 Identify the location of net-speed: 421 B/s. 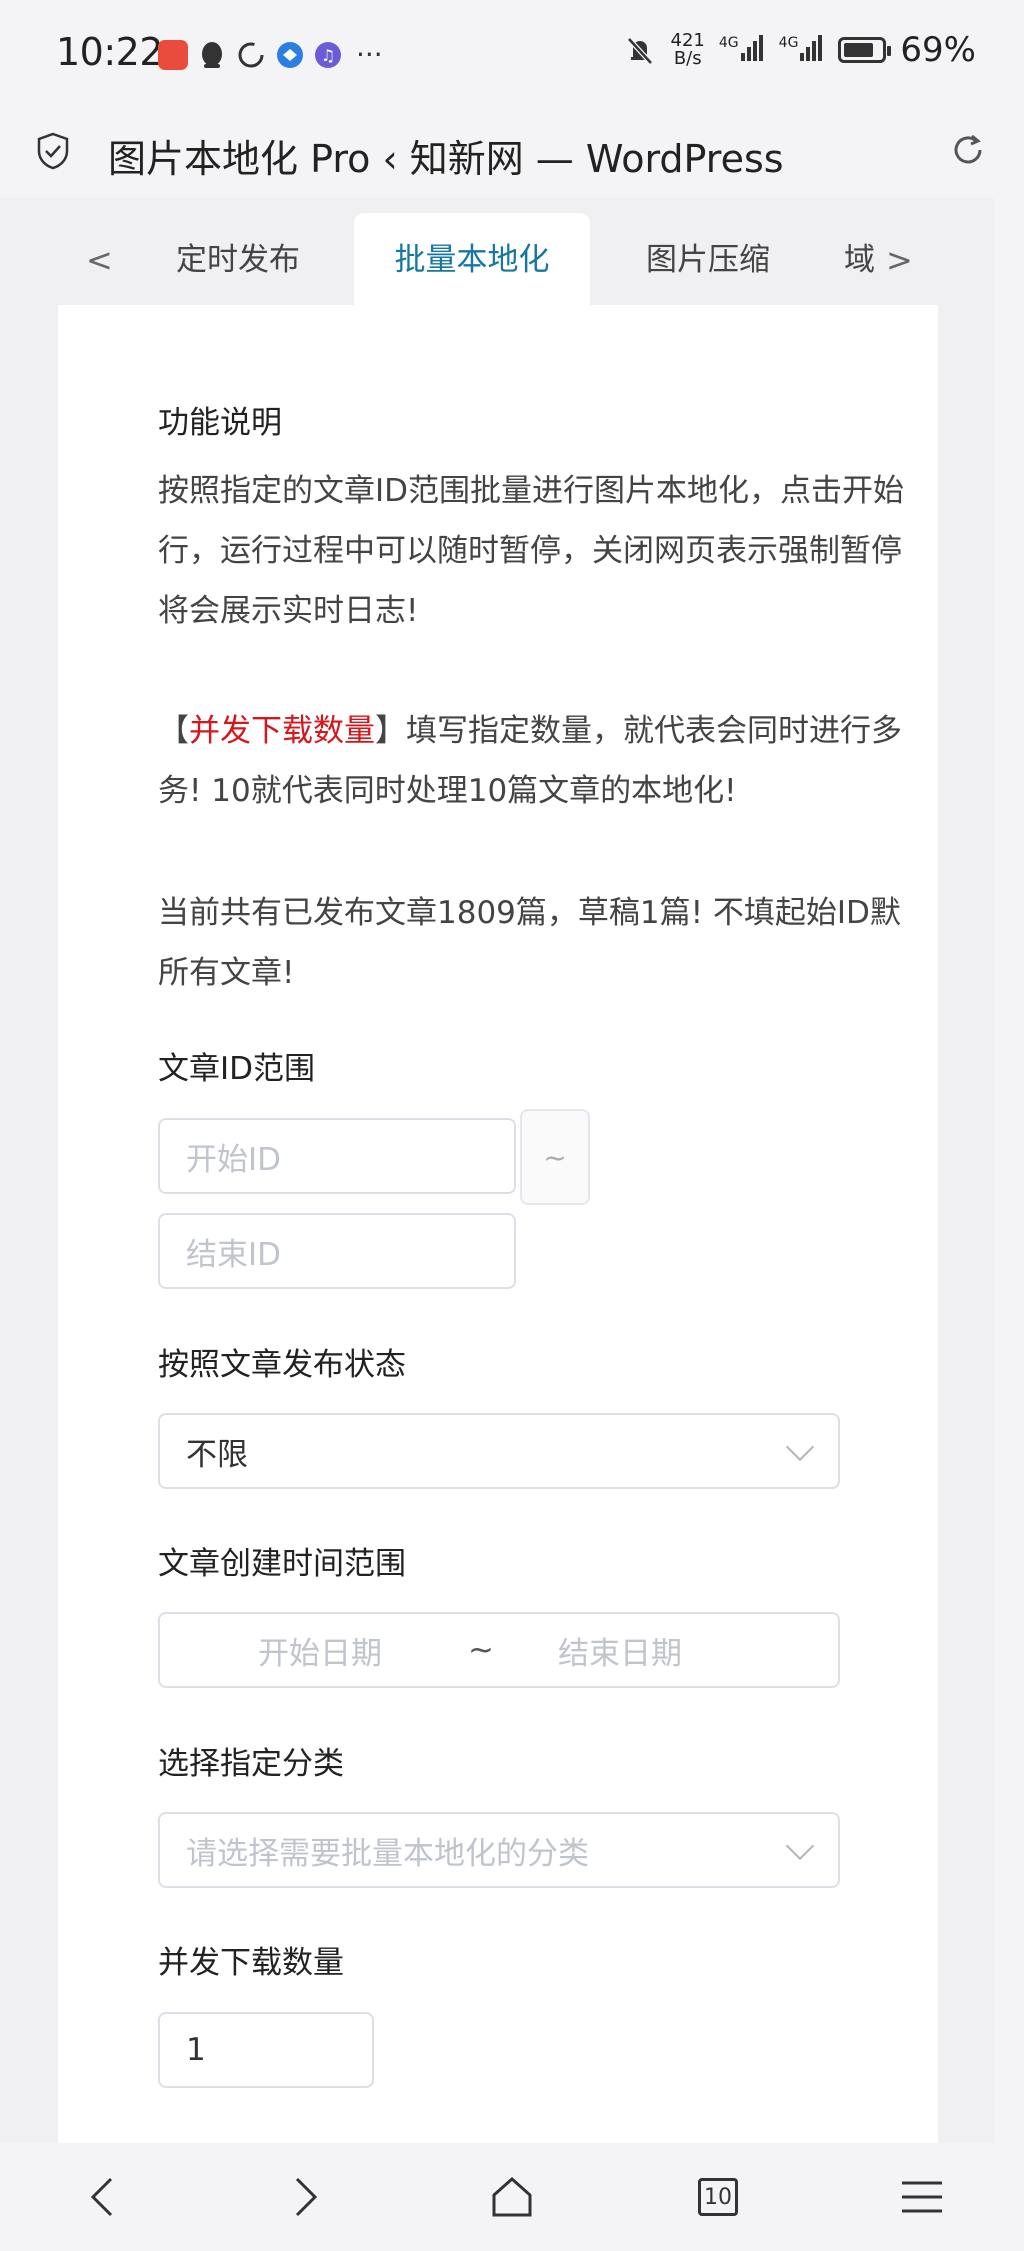
(687, 49).